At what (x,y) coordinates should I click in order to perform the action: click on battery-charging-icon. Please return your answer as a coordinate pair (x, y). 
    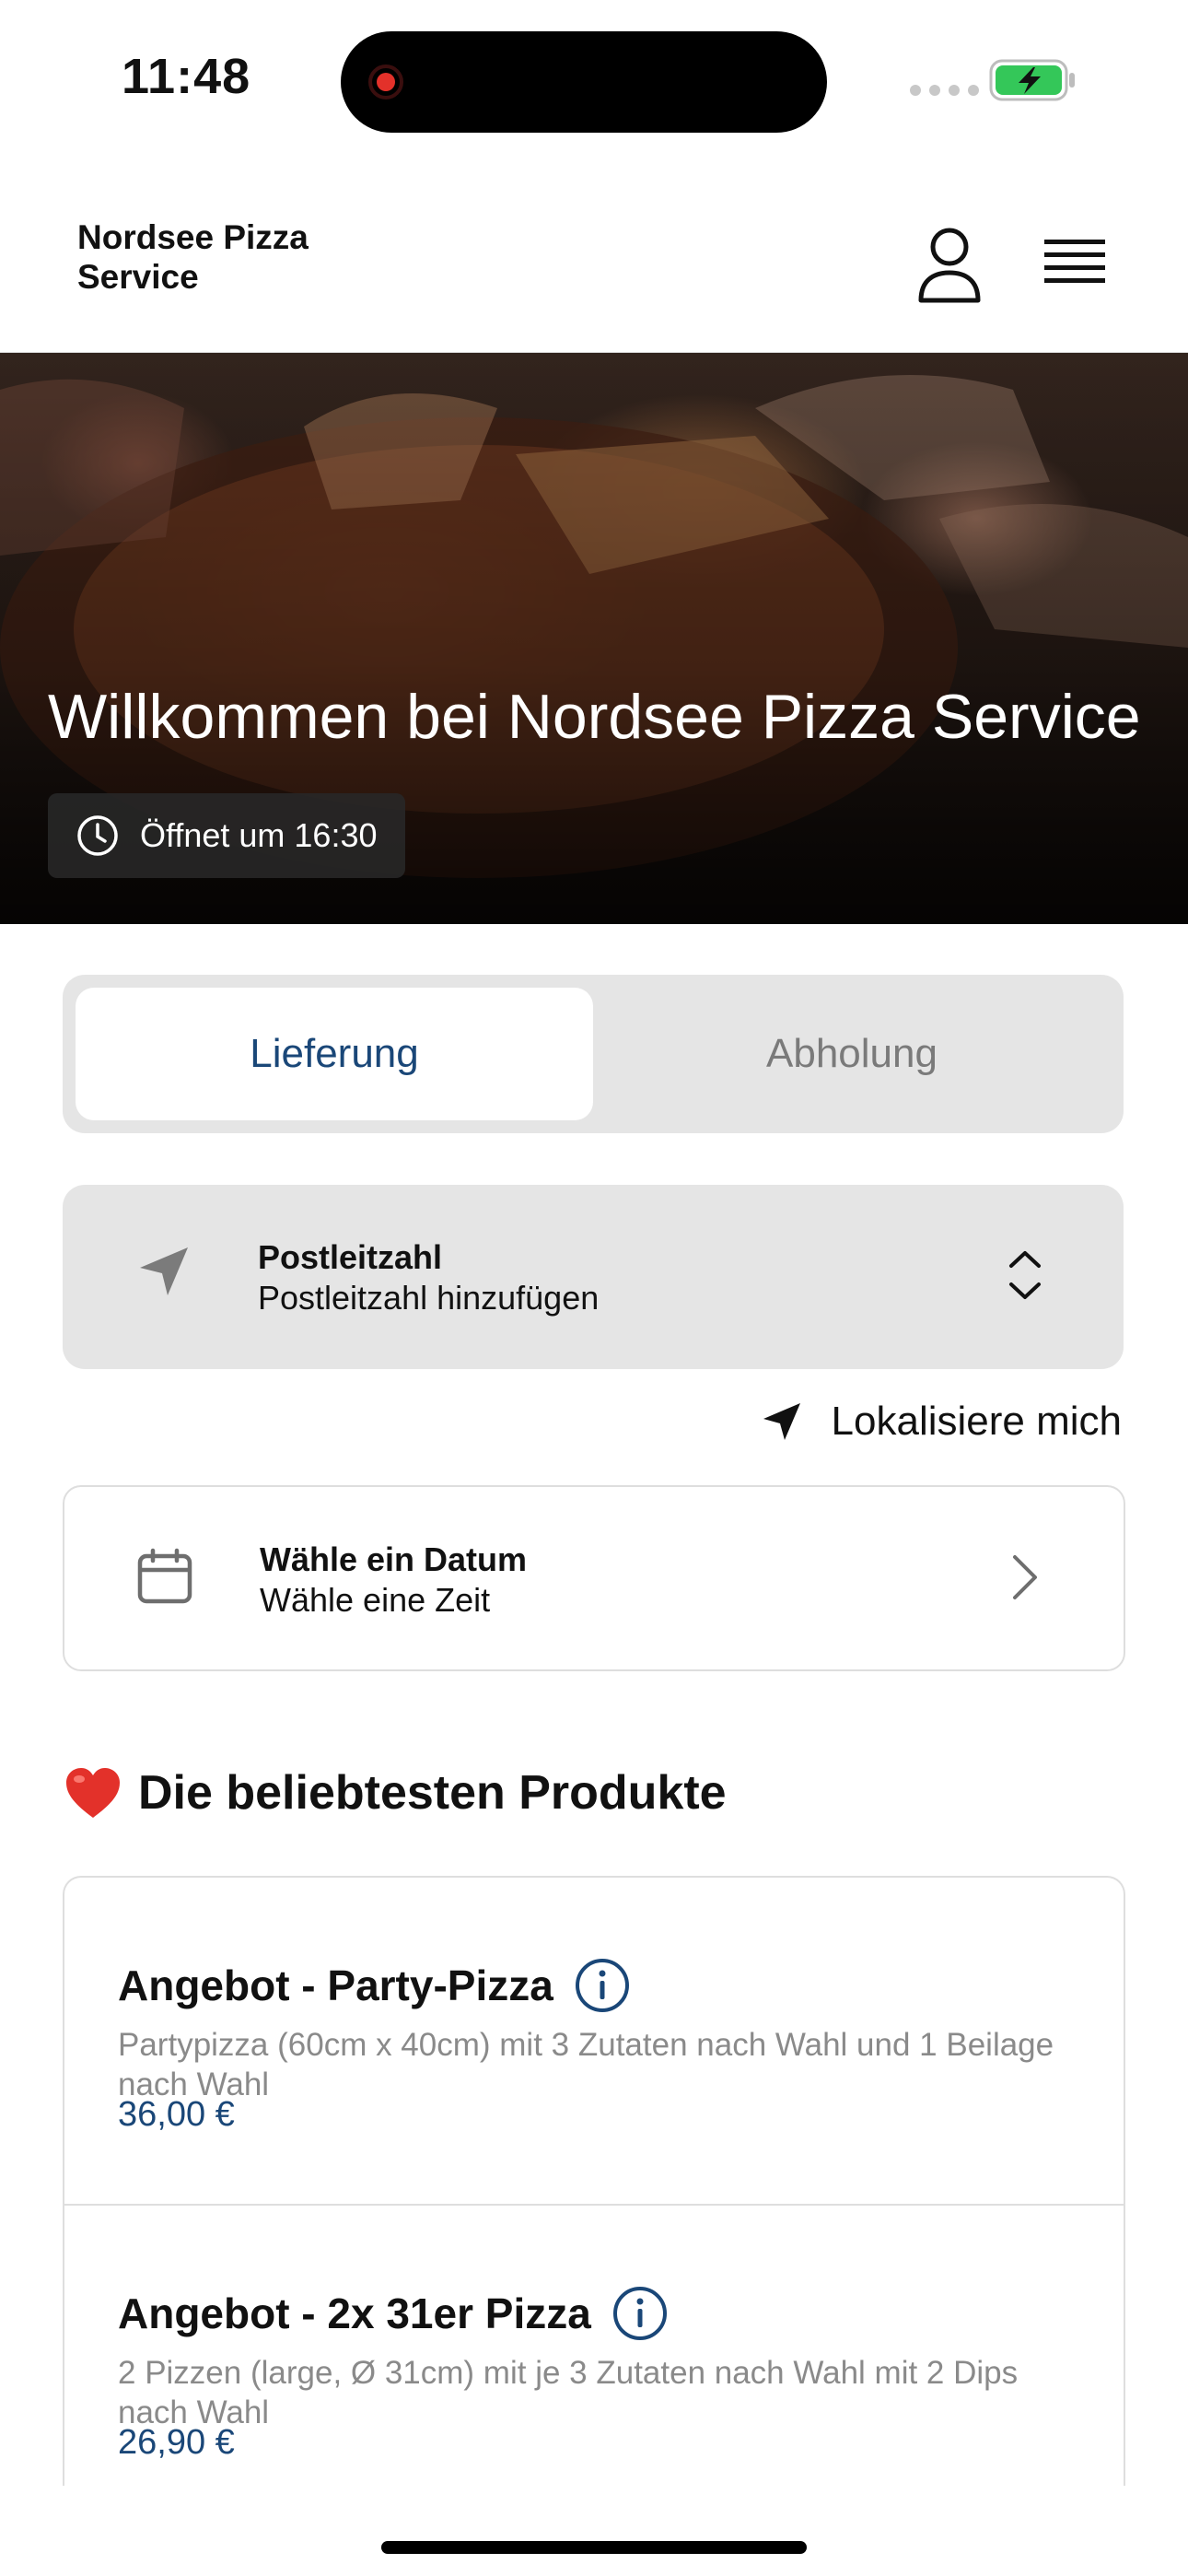
    Looking at the image, I should click on (1032, 80).